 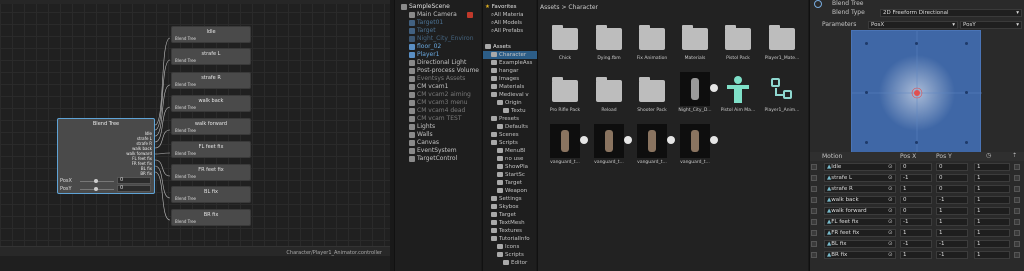 What do you see at coordinates (438, 103) in the screenshot?
I see `hierarchy-item: CM vcam3 menu` at bounding box center [438, 103].